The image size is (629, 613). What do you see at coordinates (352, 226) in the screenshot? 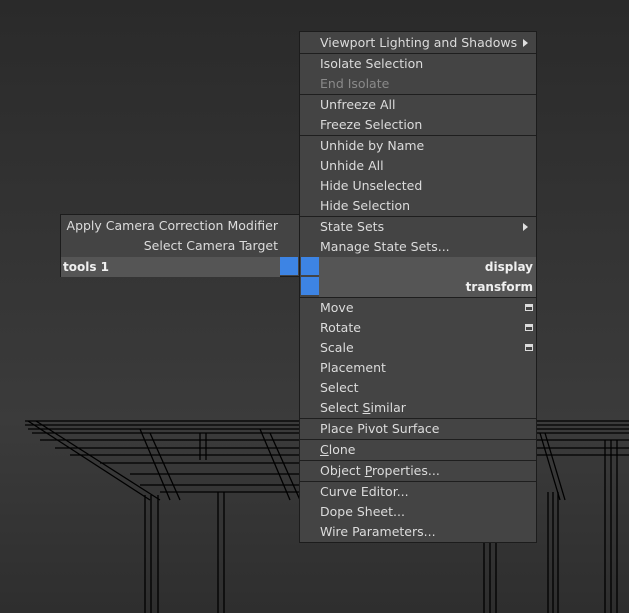
I see `menu-item-label: State Sets` at bounding box center [352, 226].